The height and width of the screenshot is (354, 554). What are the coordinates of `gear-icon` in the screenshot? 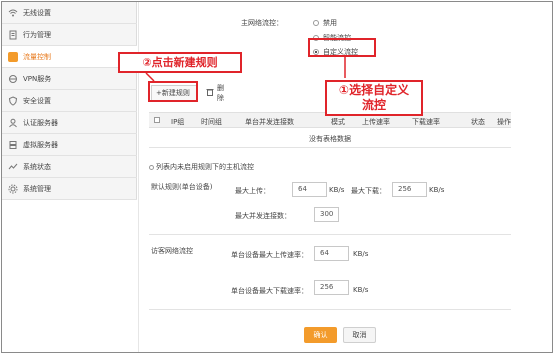 It's located at (13, 189).